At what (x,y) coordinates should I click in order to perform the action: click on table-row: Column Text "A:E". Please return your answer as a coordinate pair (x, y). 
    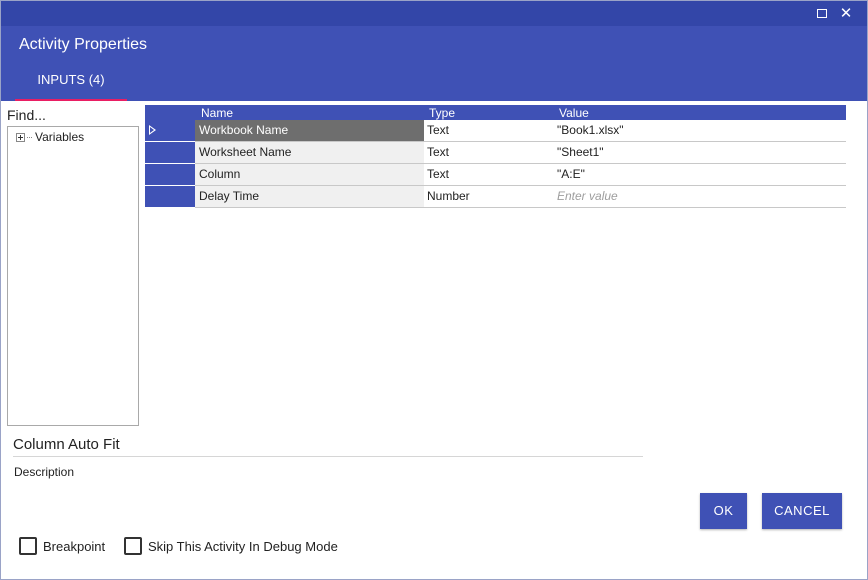
    Looking at the image, I should click on (495, 175).